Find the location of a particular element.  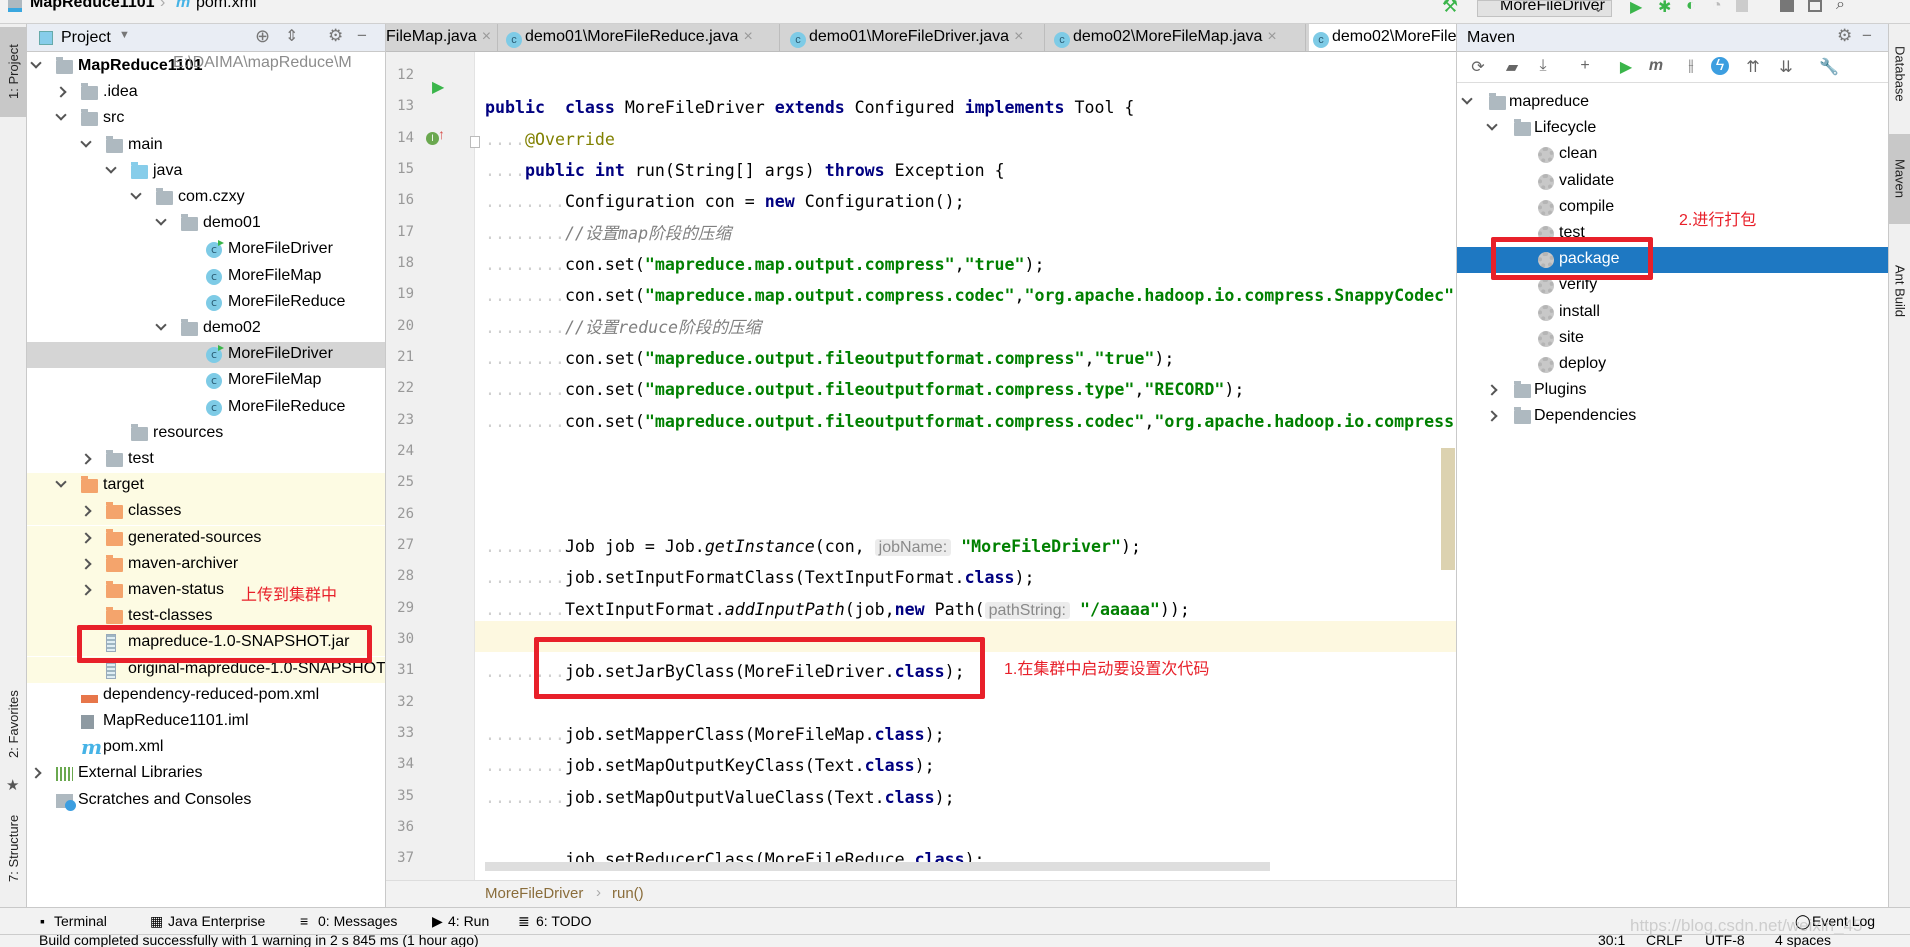

chevron-down-icon: ▼ is located at coordinates (124, 35).